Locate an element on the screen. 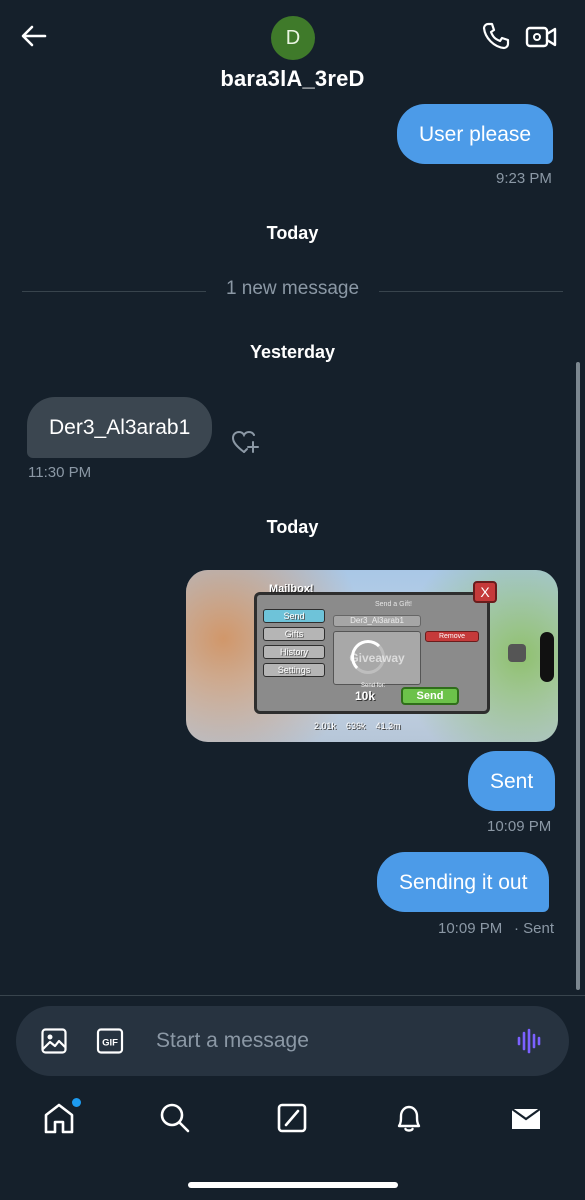  message-text: Der3_Al3arab1 is located at coordinates (120, 427).